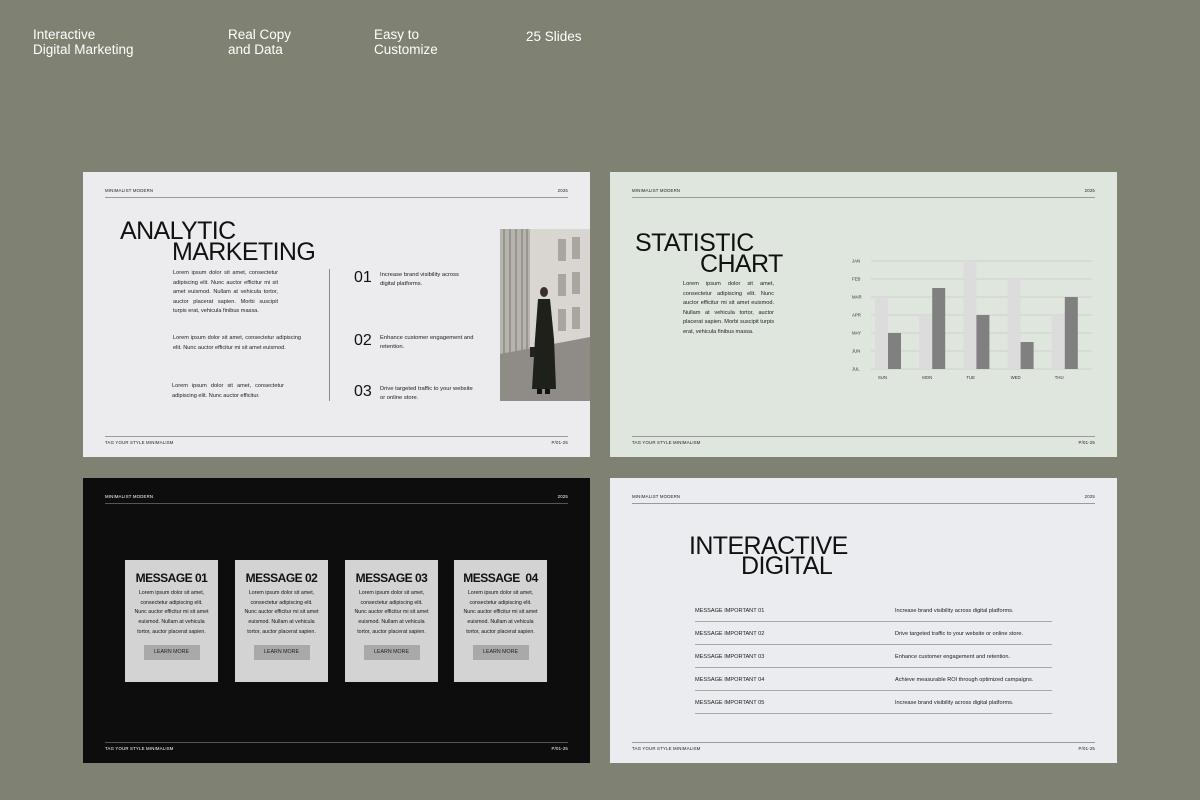 The height and width of the screenshot is (800, 1200). What do you see at coordinates (730, 634) in the screenshot?
I see `row-label: MESSAGE IMPORTANT 02` at bounding box center [730, 634].